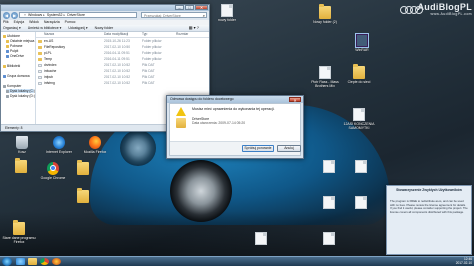 Image resolution: width=474 pixels, height=266 pixels. I want to click on desktop-icon-document: 12ASI KOŃCZENIA SAMOMYTKI, so click(359, 119).